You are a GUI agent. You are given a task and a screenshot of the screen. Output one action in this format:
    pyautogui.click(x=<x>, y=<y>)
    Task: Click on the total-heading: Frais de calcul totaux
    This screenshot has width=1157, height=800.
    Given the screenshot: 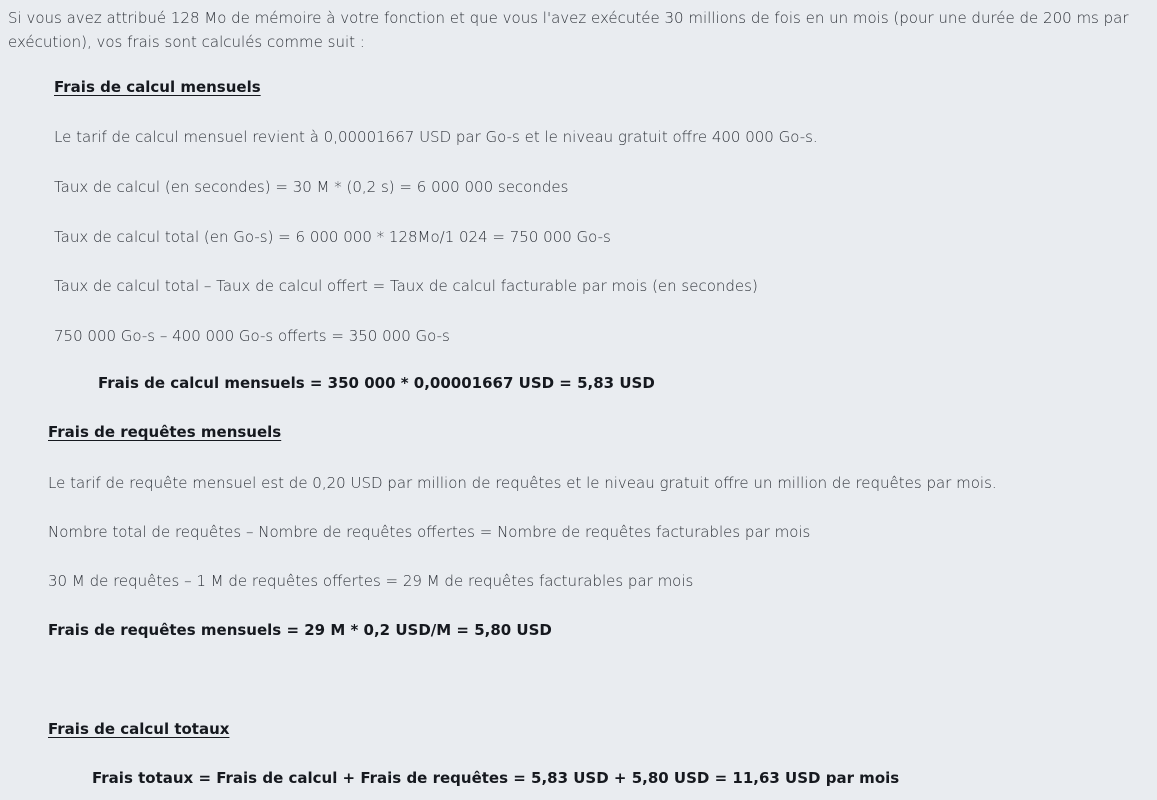 What is the action you would take?
    pyautogui.click(x=139, y=729)
    